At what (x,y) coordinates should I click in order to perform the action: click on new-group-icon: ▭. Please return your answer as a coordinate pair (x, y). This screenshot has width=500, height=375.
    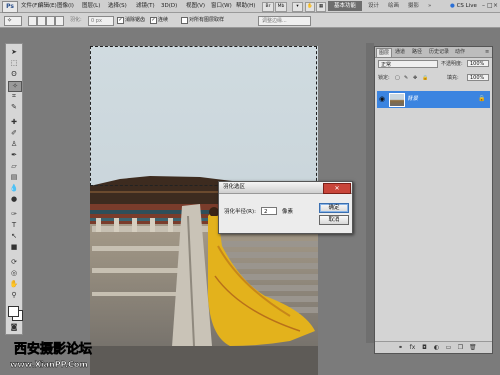
    Looking at the image, I should click on (448, 347).